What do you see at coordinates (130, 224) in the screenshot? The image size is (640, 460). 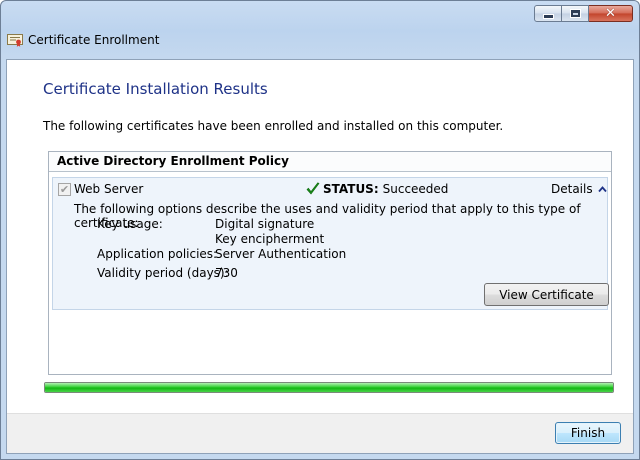 I see `key-usage-label: Key usage:` at bounding box center [130, 224].